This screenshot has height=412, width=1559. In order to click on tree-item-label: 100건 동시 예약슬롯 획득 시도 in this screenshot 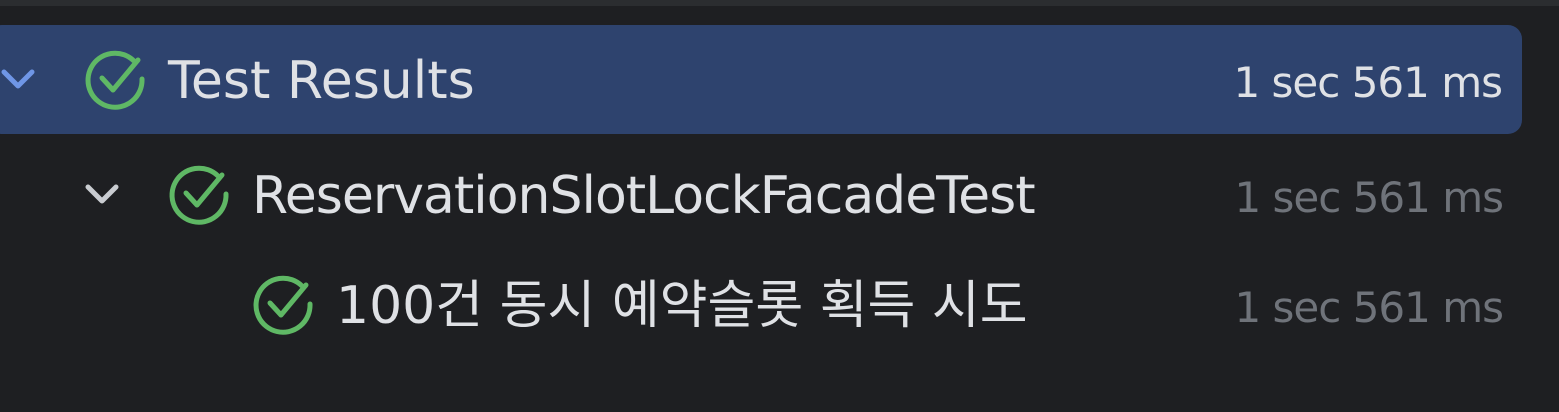, I will do `click(682, 306)`.